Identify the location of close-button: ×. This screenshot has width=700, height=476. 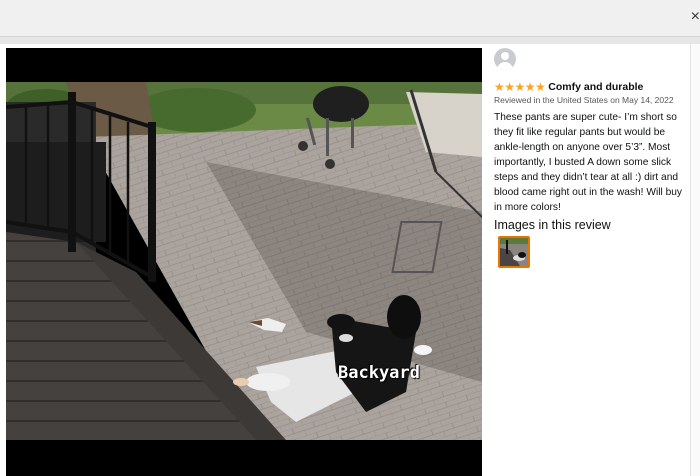
(693, 17).